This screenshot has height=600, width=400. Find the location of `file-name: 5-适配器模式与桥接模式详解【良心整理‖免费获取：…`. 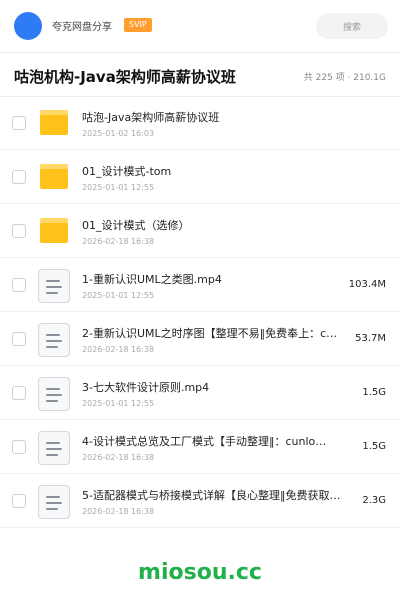

file-name: 5-适配器模式与桥接模式详解【良心整理‖免费获取：… is located at coordinates (213, 495).